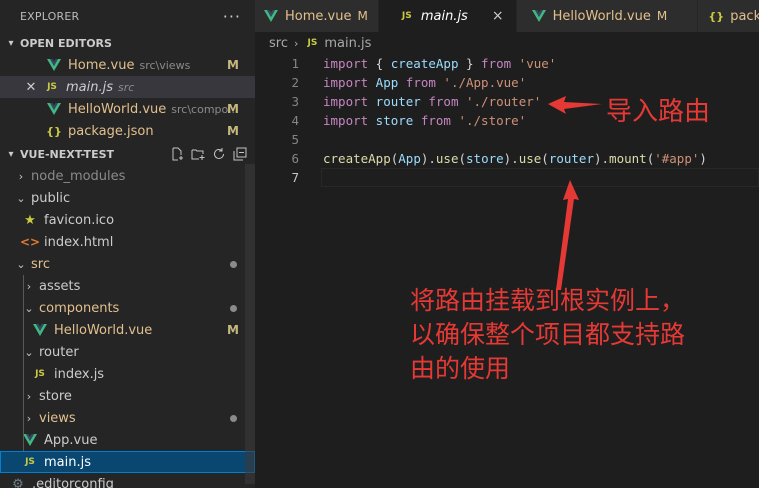 This screenshot has width=759, height=488. Describe the element at coordinates (548, 300) in the screenshot. I see `annotation-line: 将路由挂载到根实例上，` at that location.